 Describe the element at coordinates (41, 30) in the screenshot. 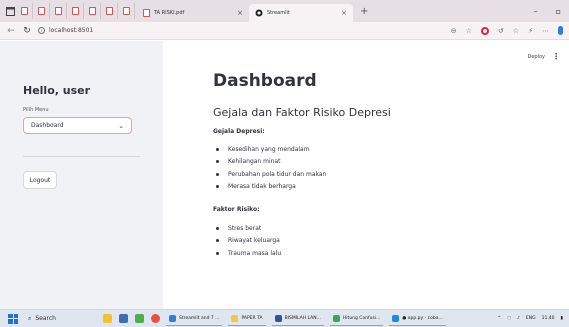

I see `site-info-icon: i` at that location.